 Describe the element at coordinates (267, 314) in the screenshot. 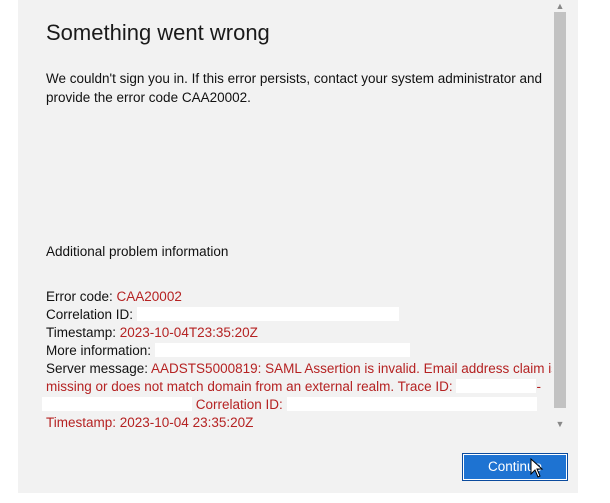

I see `correlation-id-redacted` at that location.